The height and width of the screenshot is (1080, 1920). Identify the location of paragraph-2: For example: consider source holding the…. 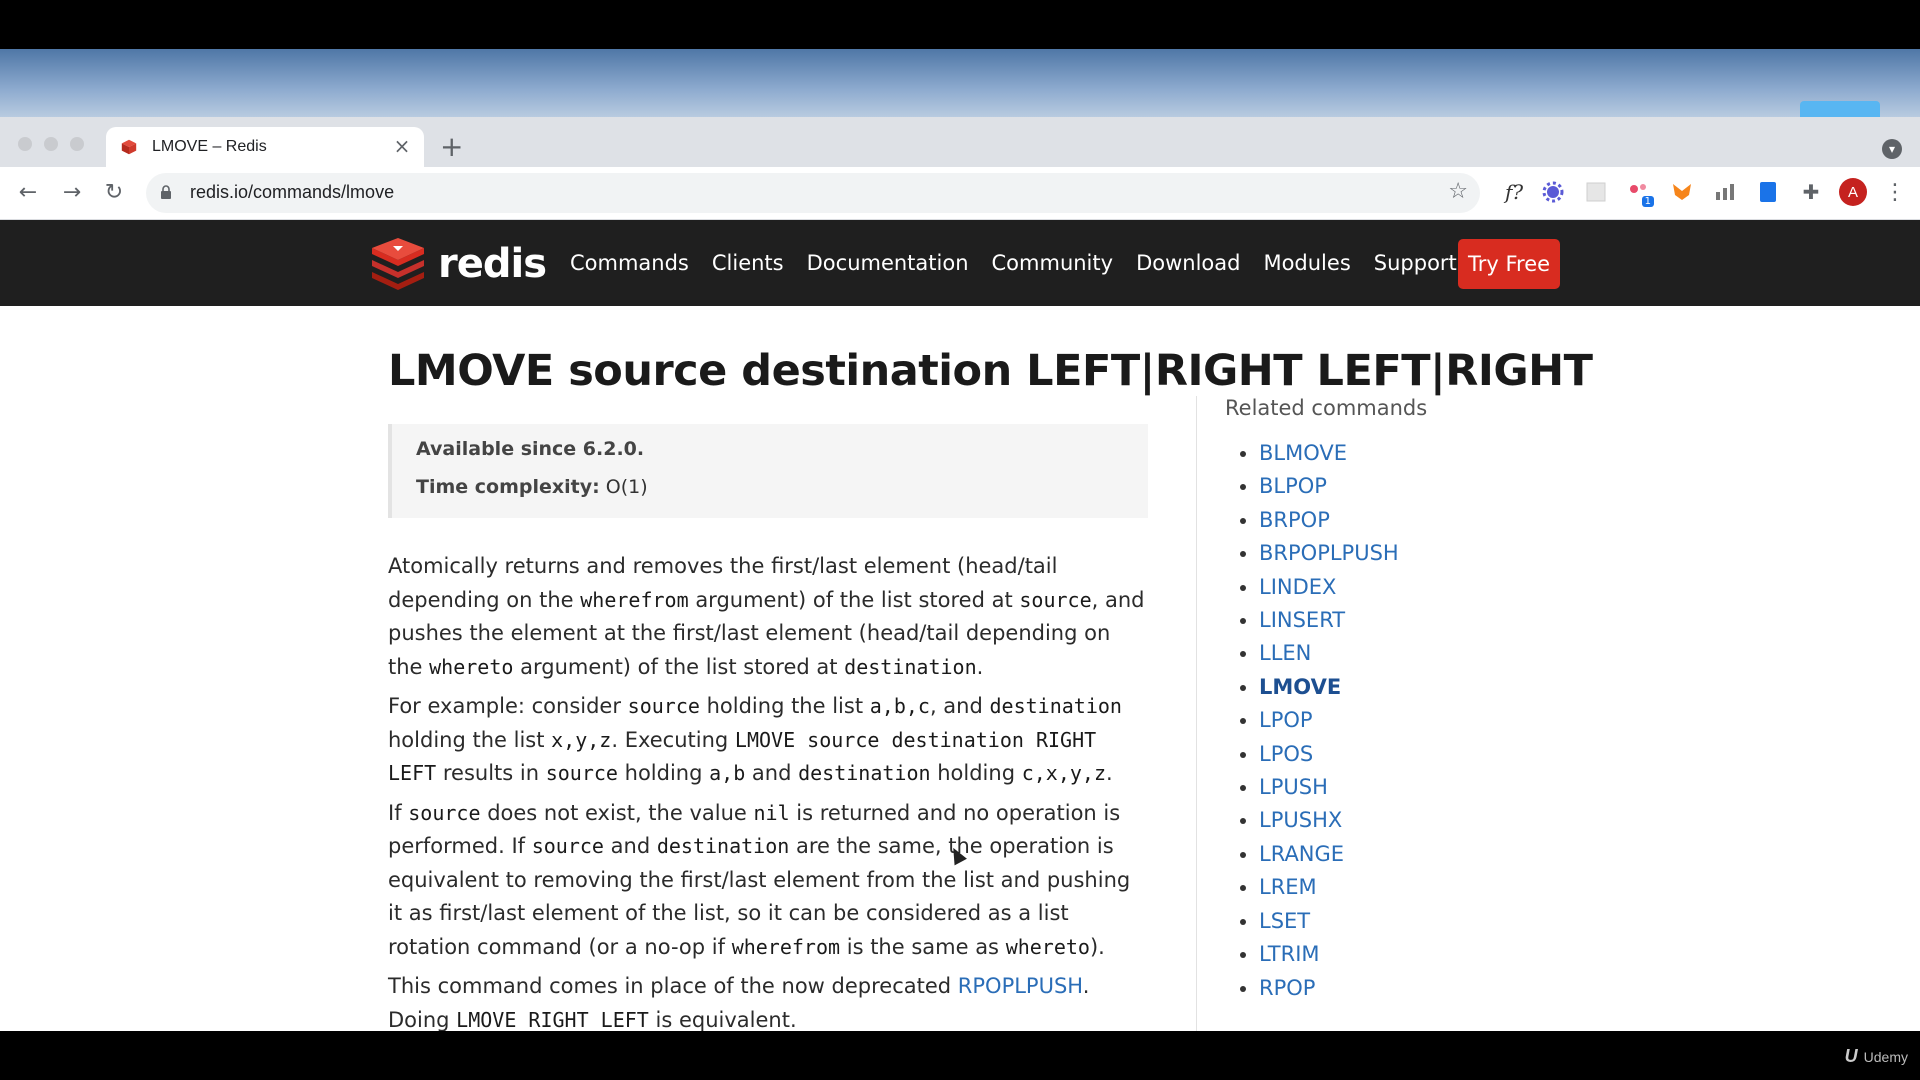
(755, 739).